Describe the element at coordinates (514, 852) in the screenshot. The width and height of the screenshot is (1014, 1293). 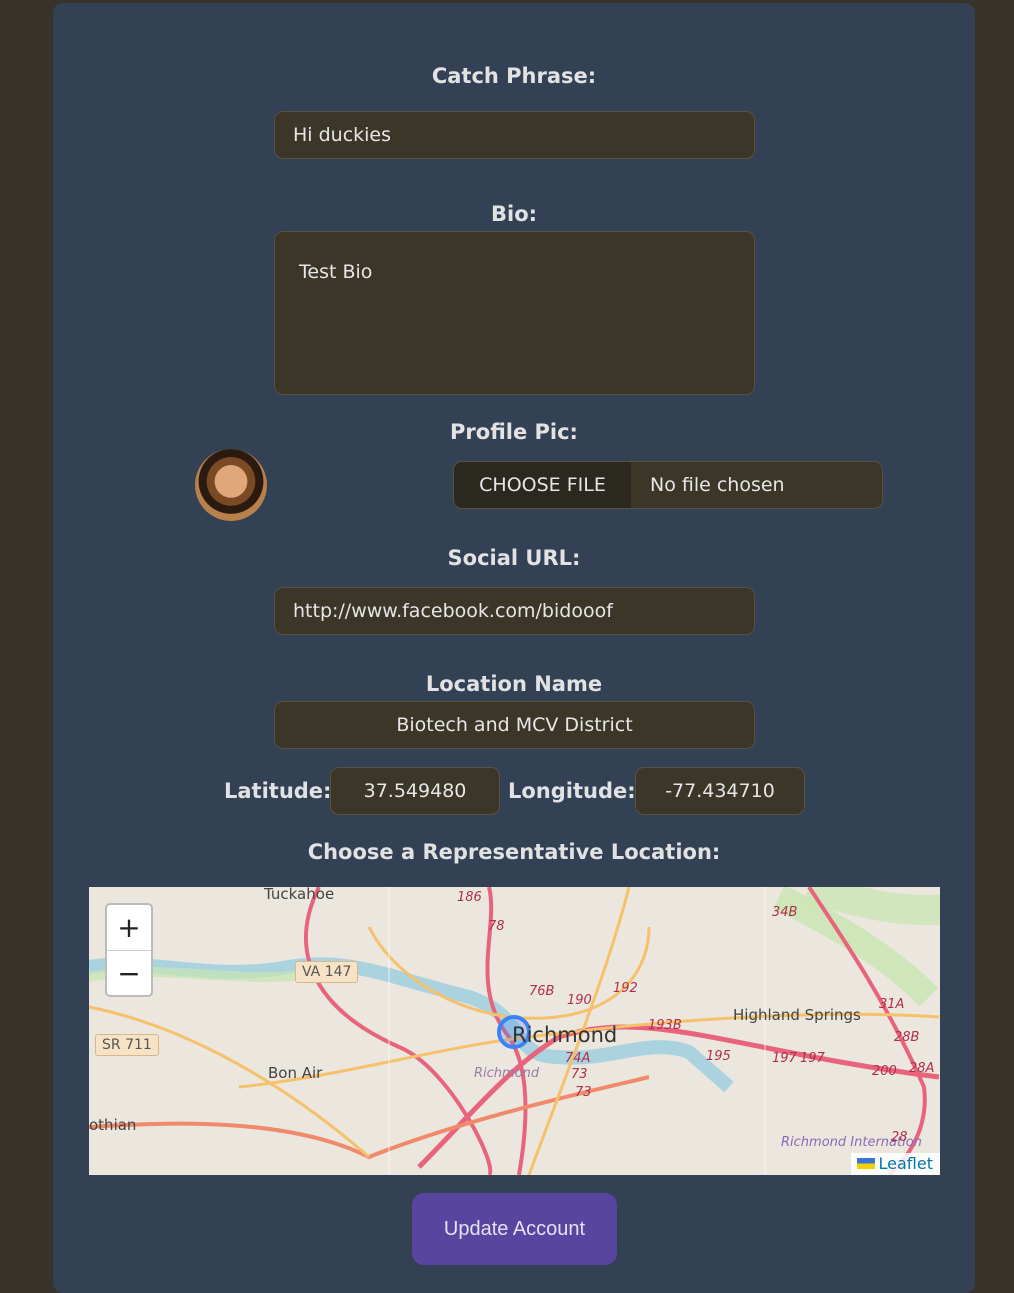
I see `map-label: Choose a Representative Location:` at that location.